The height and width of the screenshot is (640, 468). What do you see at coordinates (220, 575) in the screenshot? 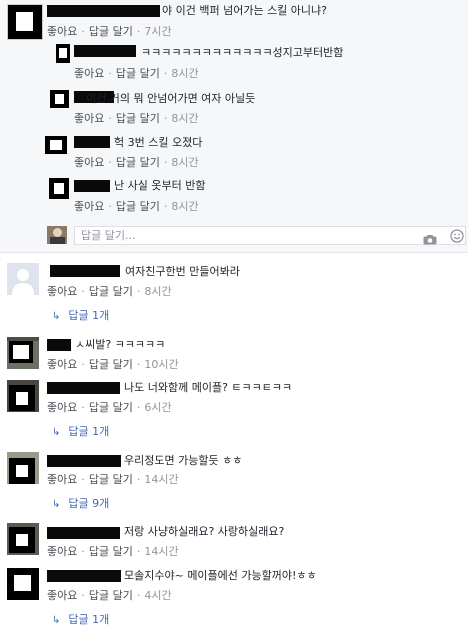
I see `comment-text: 모솔지수야~ 메이플에선 가능할꺼야!ㅎㅎ` at bounding box center [220, 575].